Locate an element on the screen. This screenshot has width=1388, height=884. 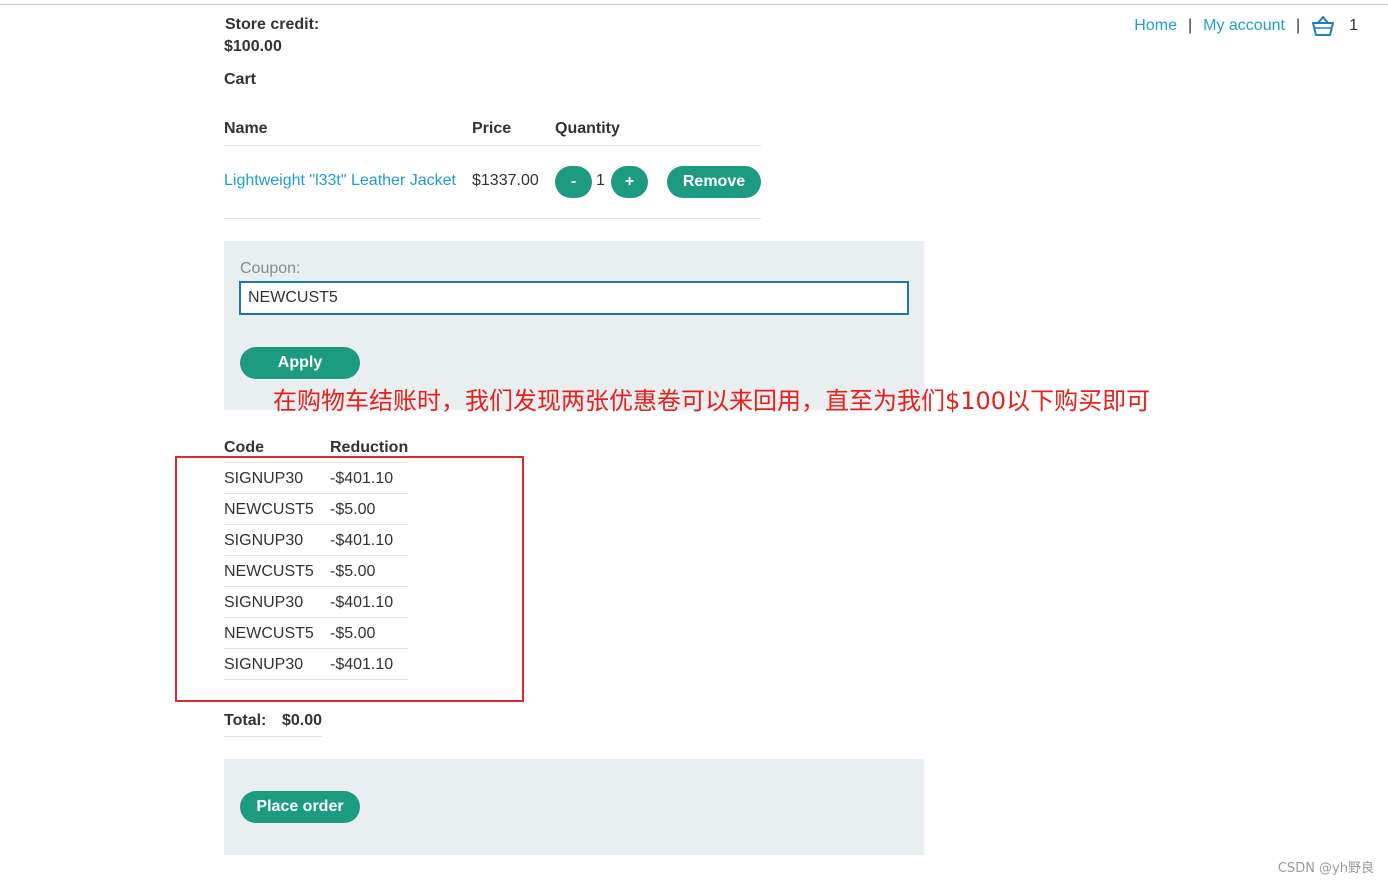
column-code: Code is located at coordinates (244, 447).